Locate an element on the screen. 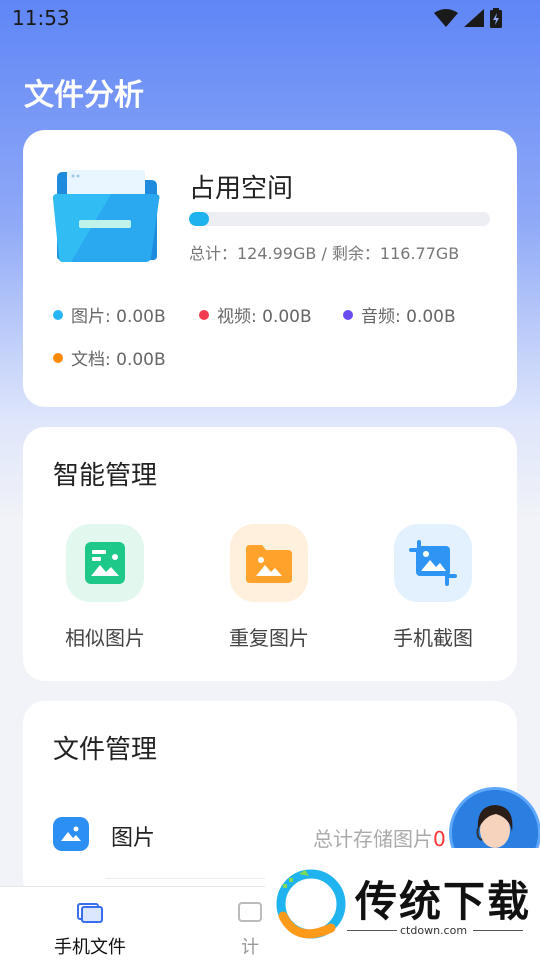 This screenshot has height=961, width=540. similar-image-icon is located at coordinates (105, 563).